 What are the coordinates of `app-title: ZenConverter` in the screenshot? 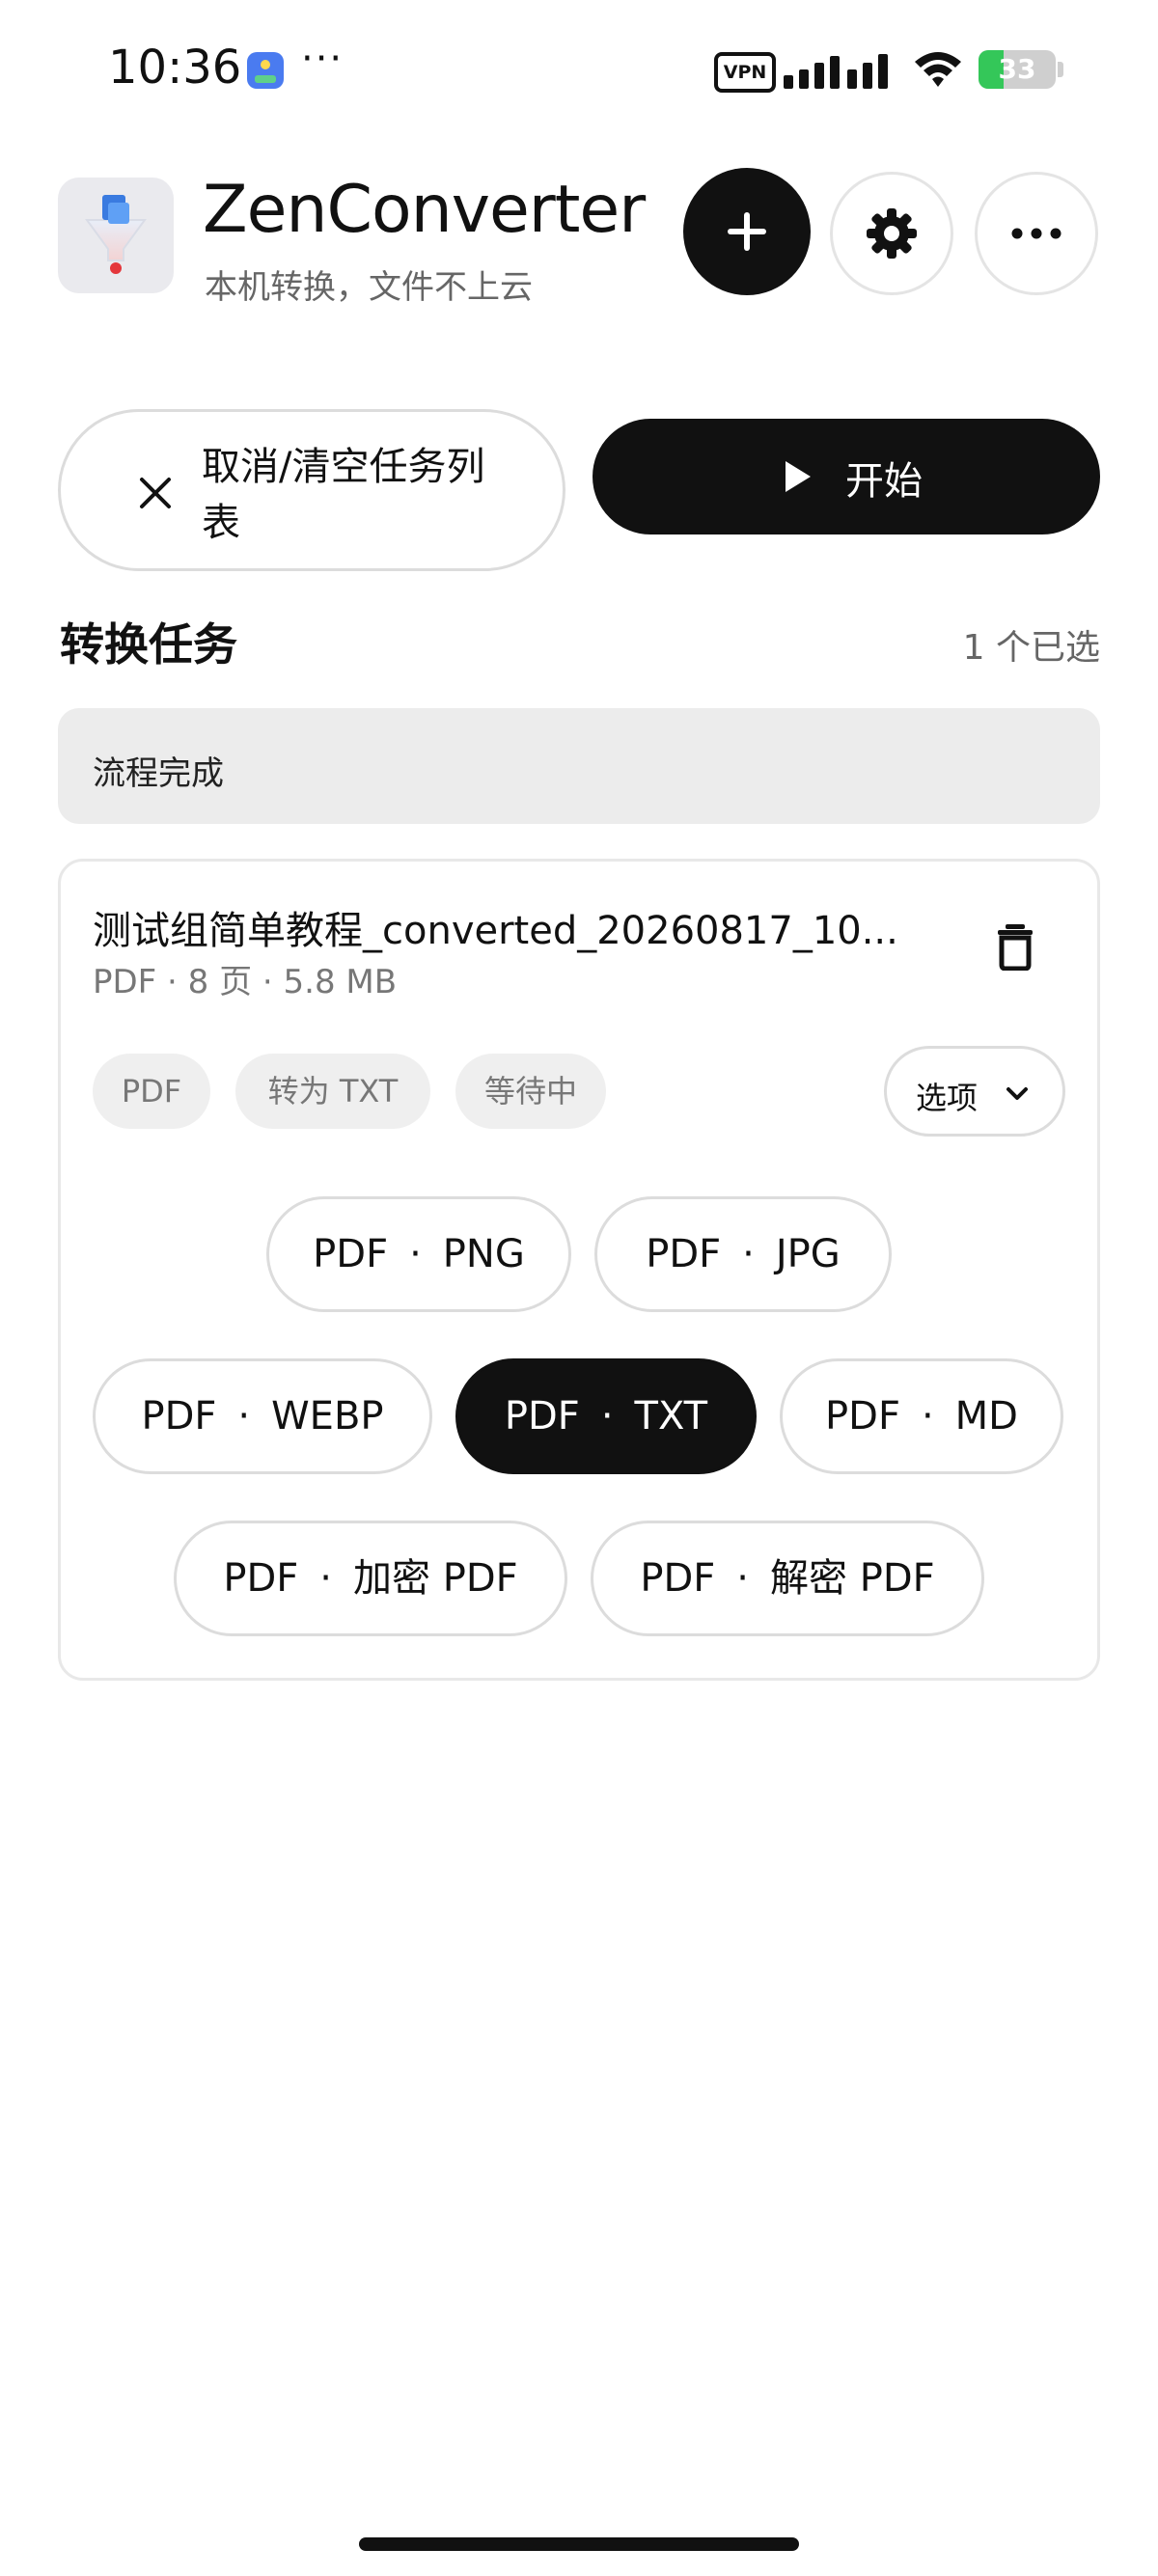 It's located at (424, 210).